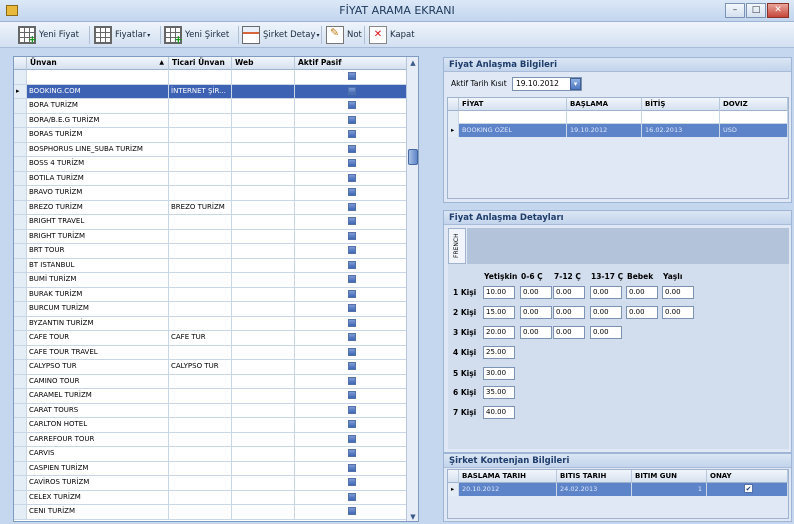  I want to click on note-button: Not, so click(344, 35).